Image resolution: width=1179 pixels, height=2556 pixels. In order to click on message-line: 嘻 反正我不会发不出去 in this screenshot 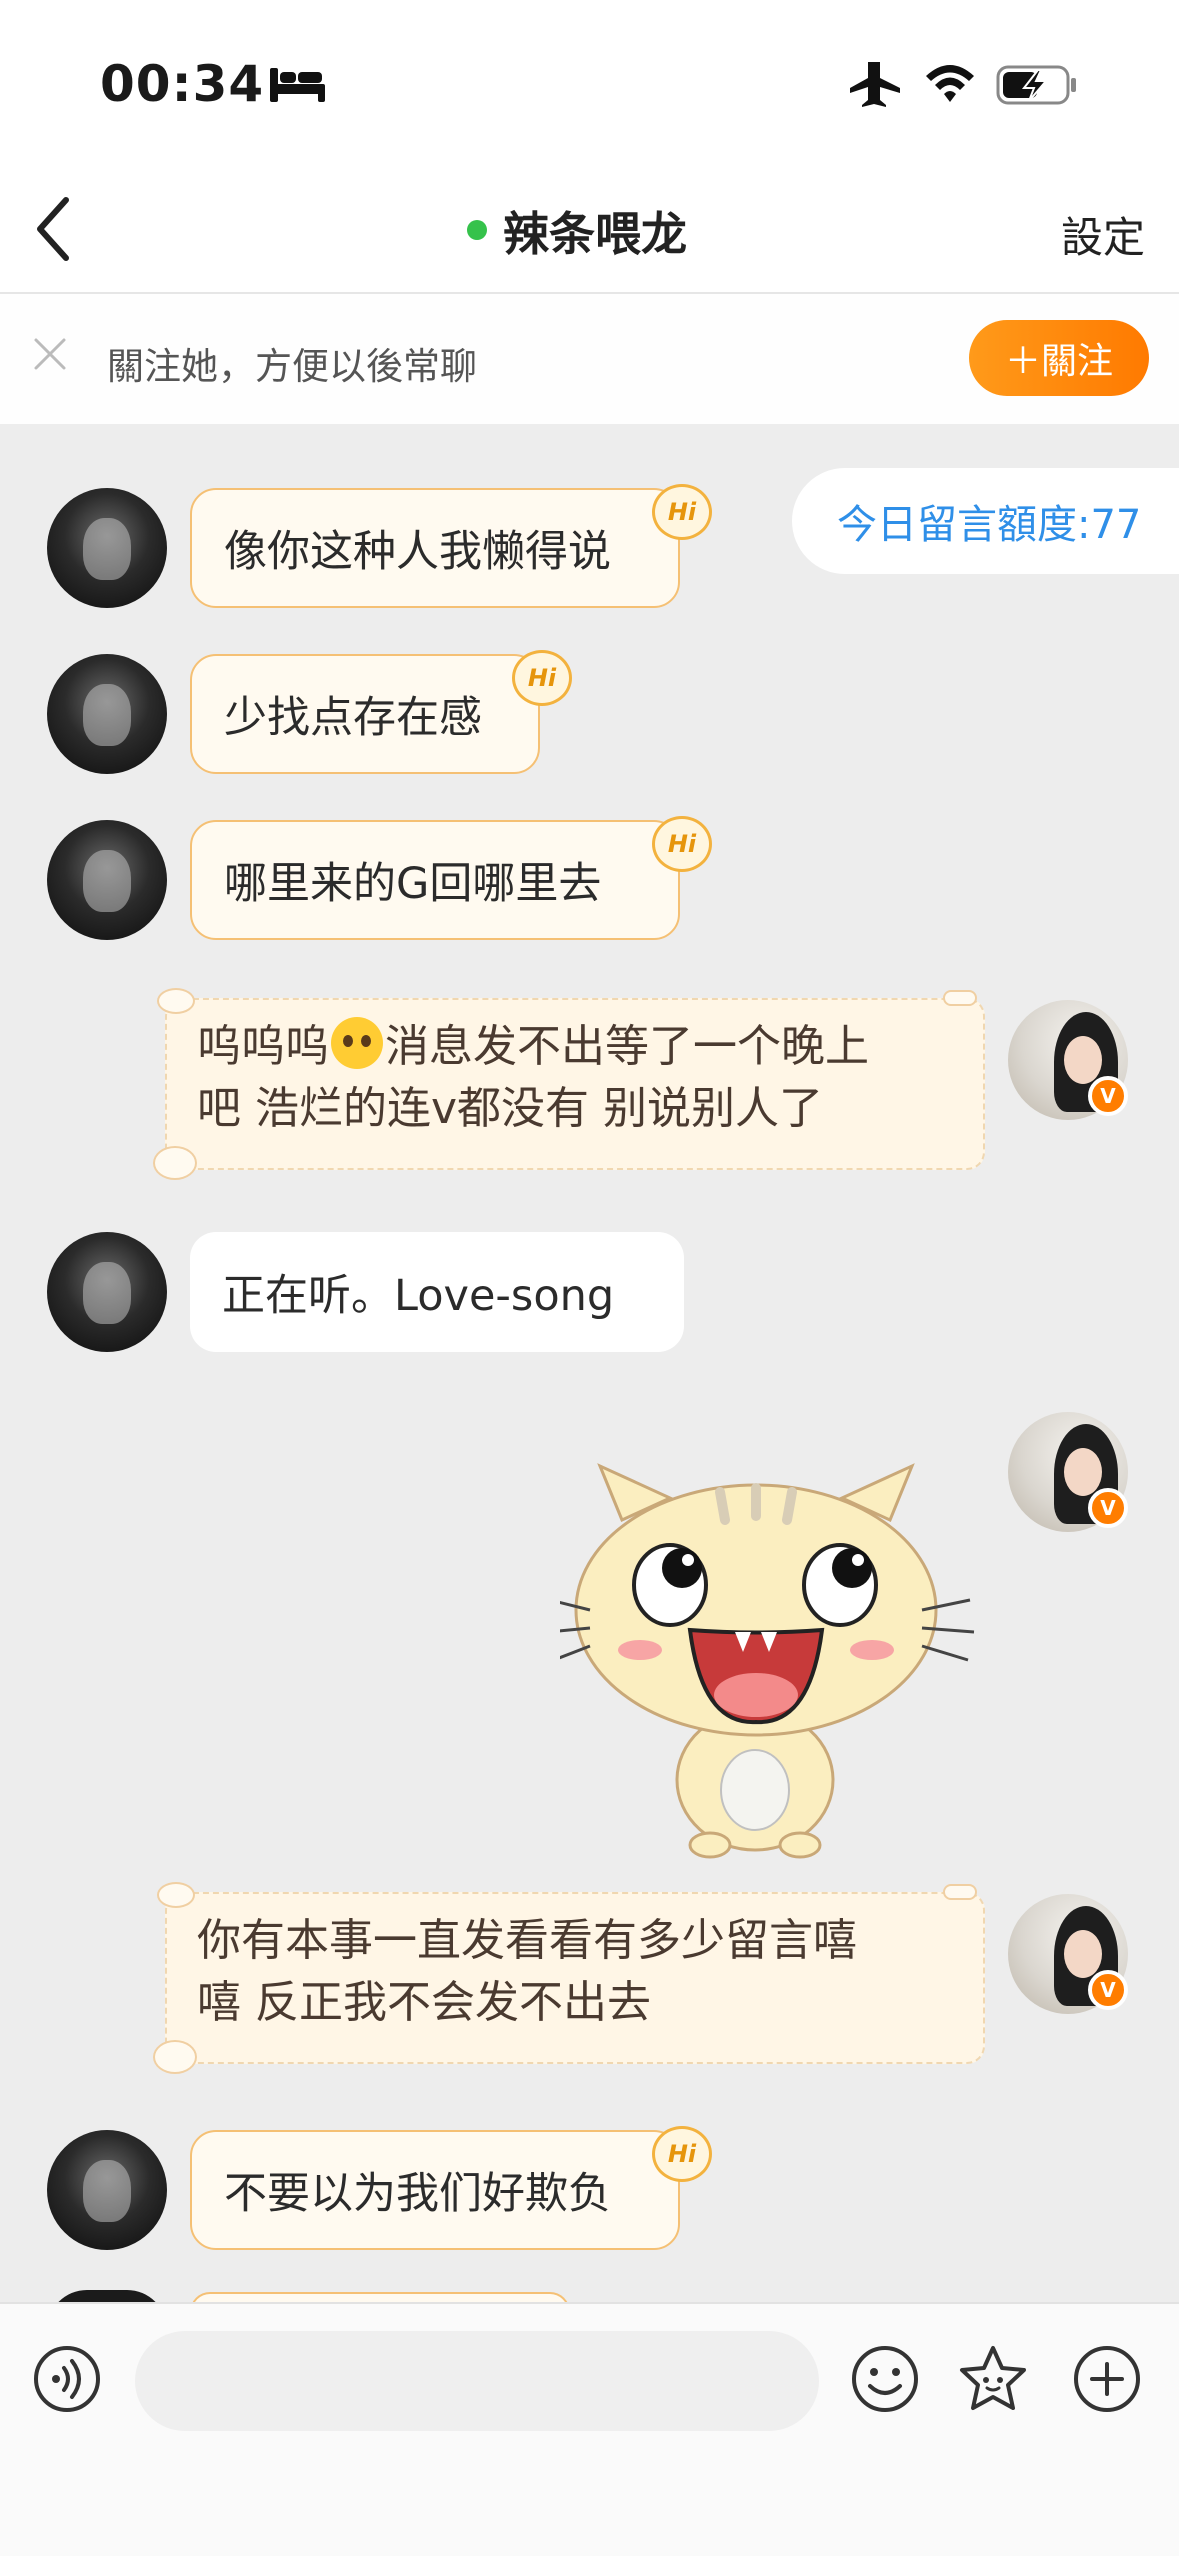, I will do `click(424, 2002)`.